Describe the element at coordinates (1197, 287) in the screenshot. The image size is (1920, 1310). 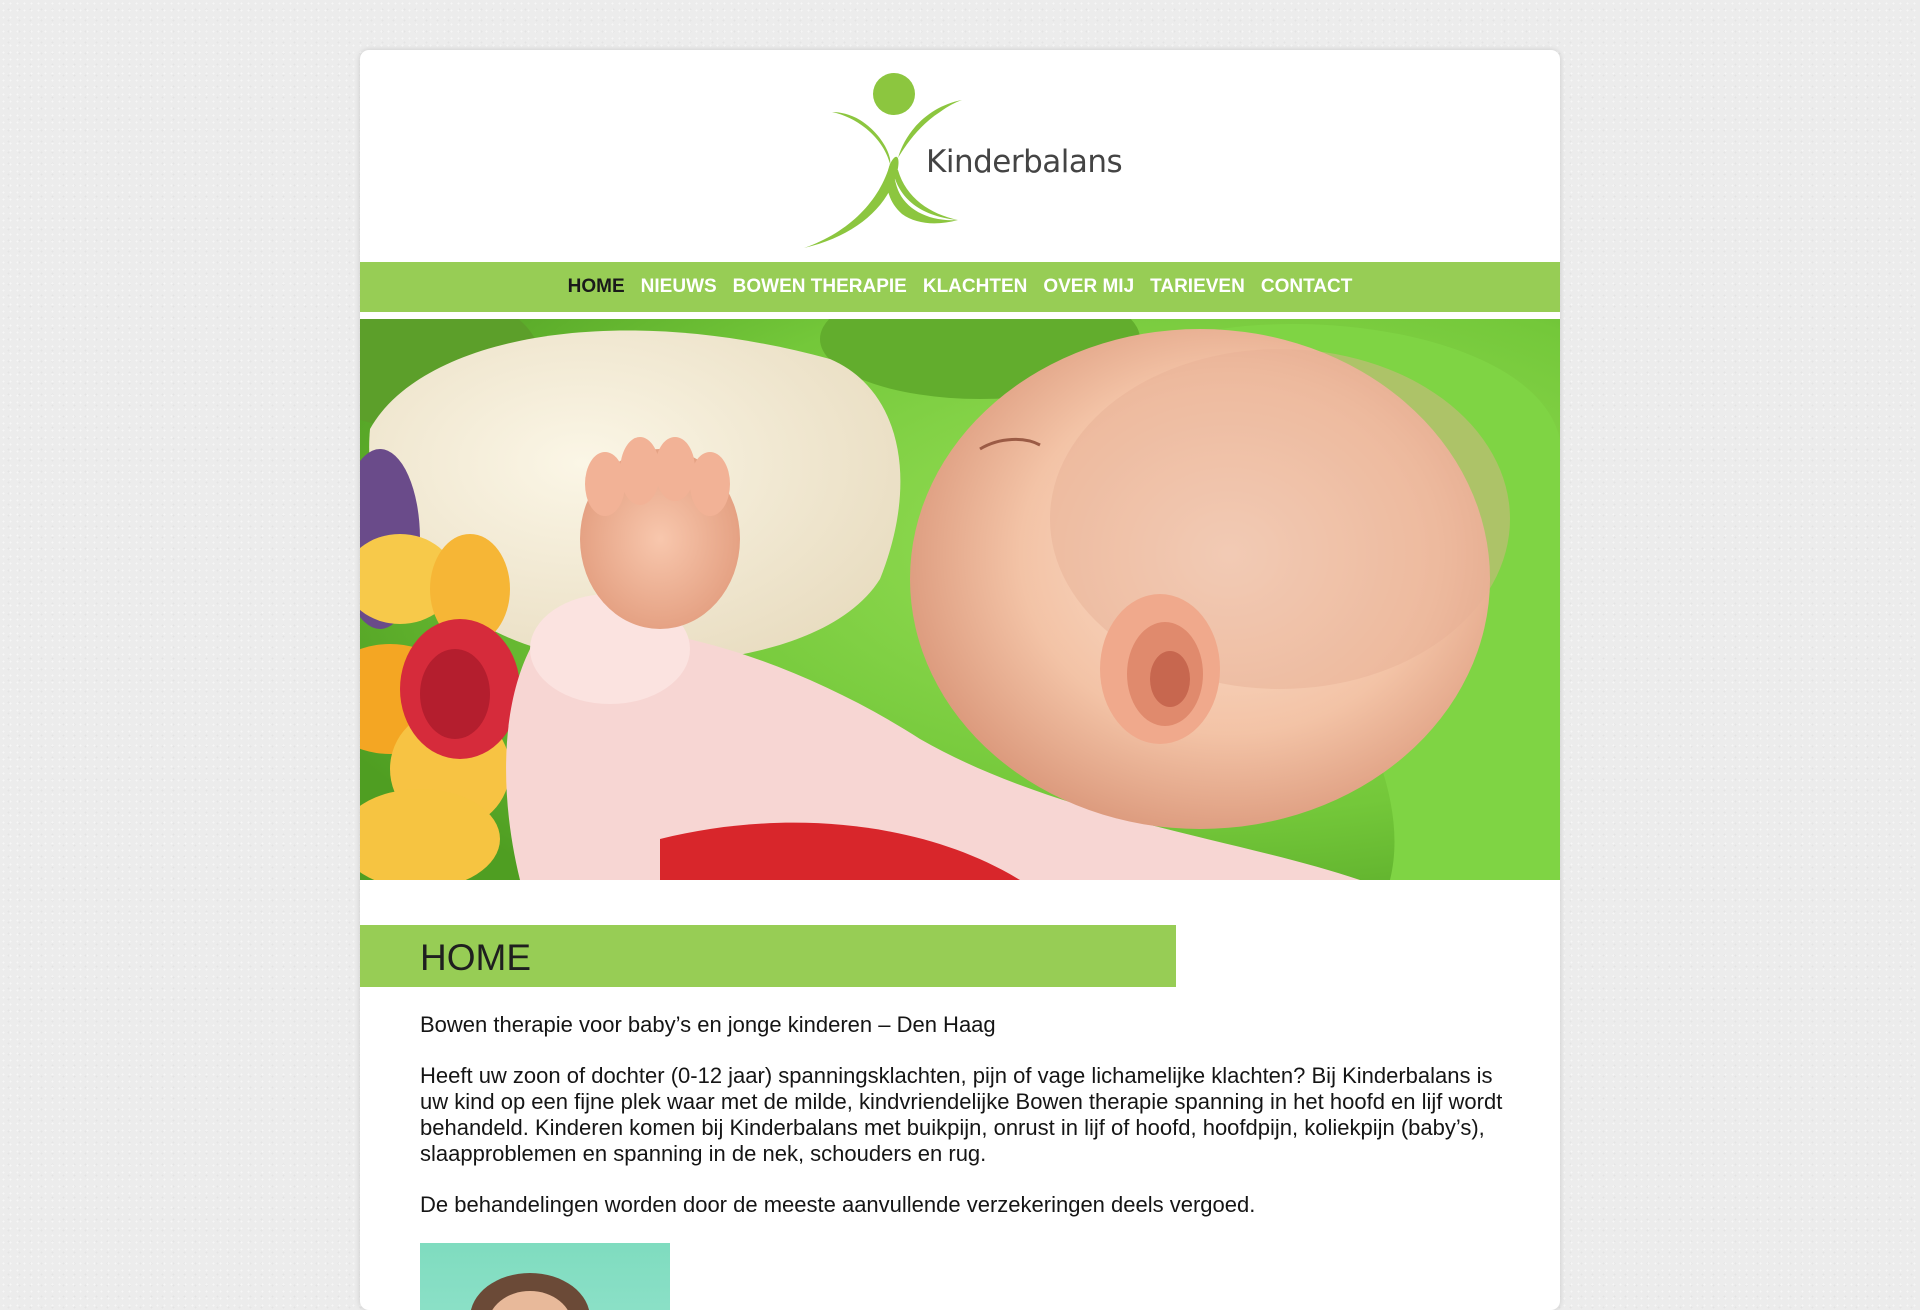
I see `nav-item-tarieven: TARIEVEN` at that location.